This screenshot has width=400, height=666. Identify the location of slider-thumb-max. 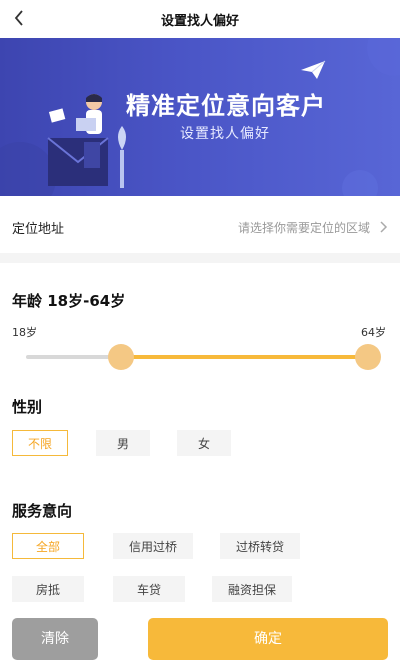
(368, 357).